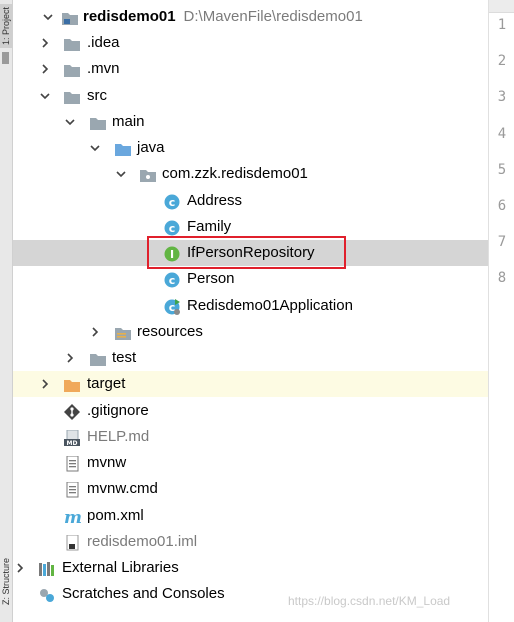 This screenshot has height=622, width=514. I want to click on tree-row-resources: resources, so click(250, 332).